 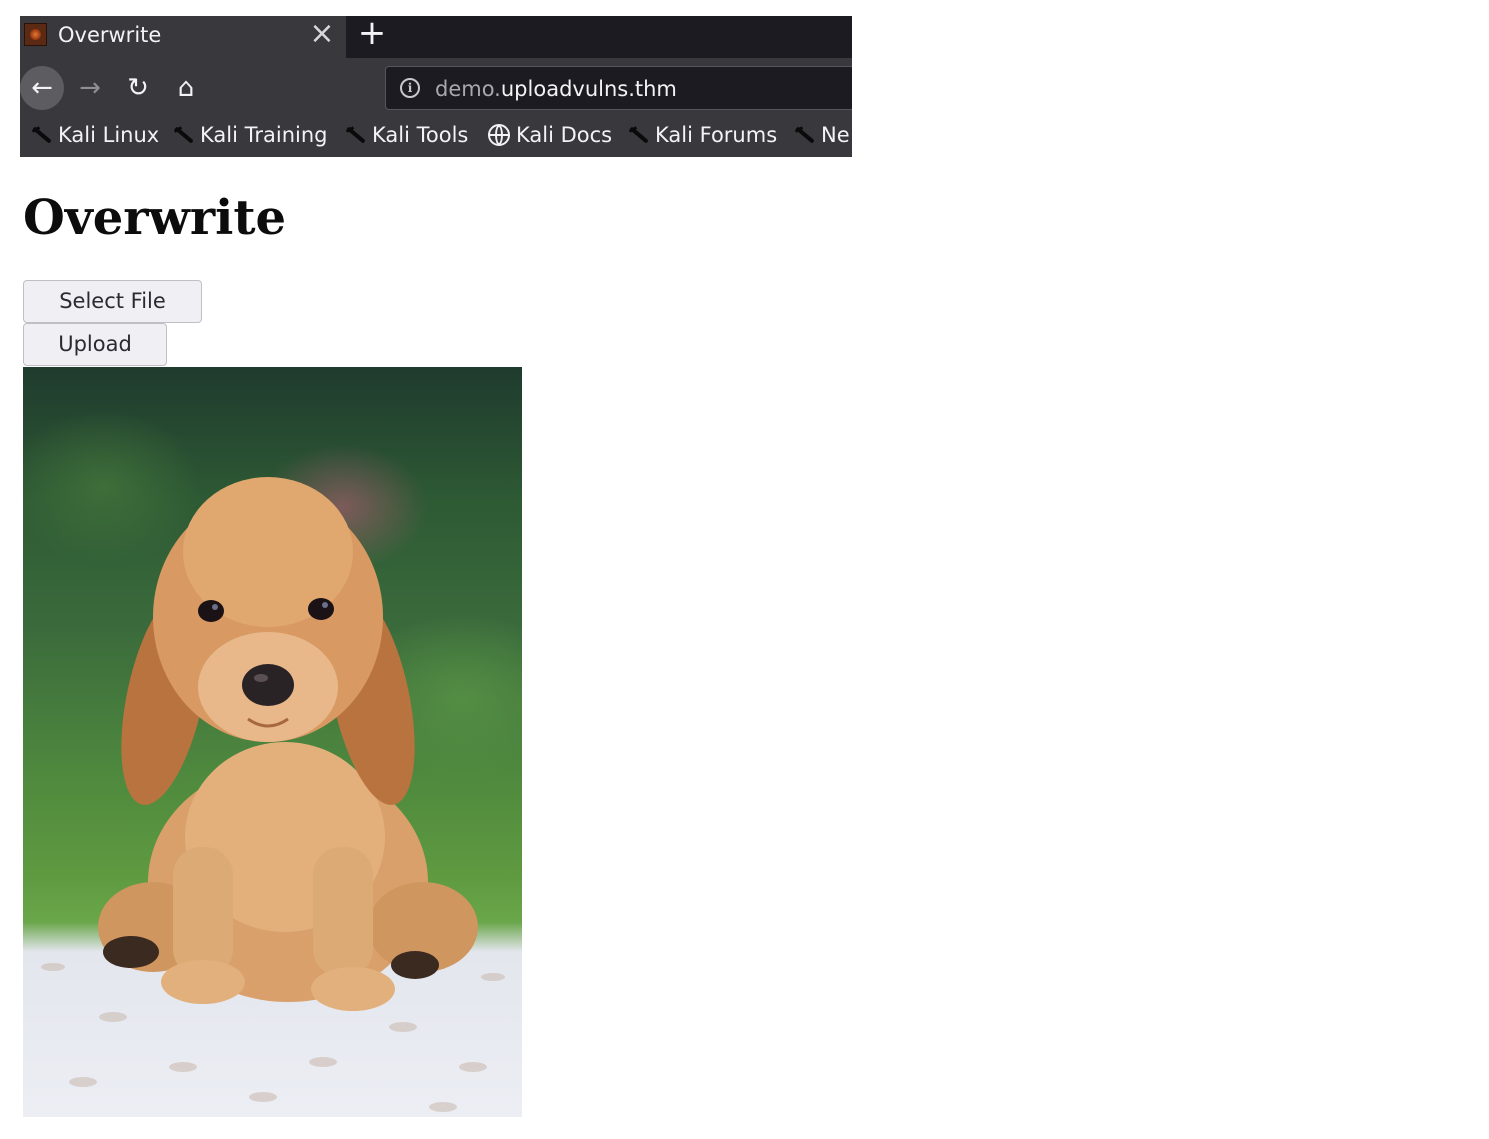 I want to click on upload-button: Upload, so click(x=95, y=344).